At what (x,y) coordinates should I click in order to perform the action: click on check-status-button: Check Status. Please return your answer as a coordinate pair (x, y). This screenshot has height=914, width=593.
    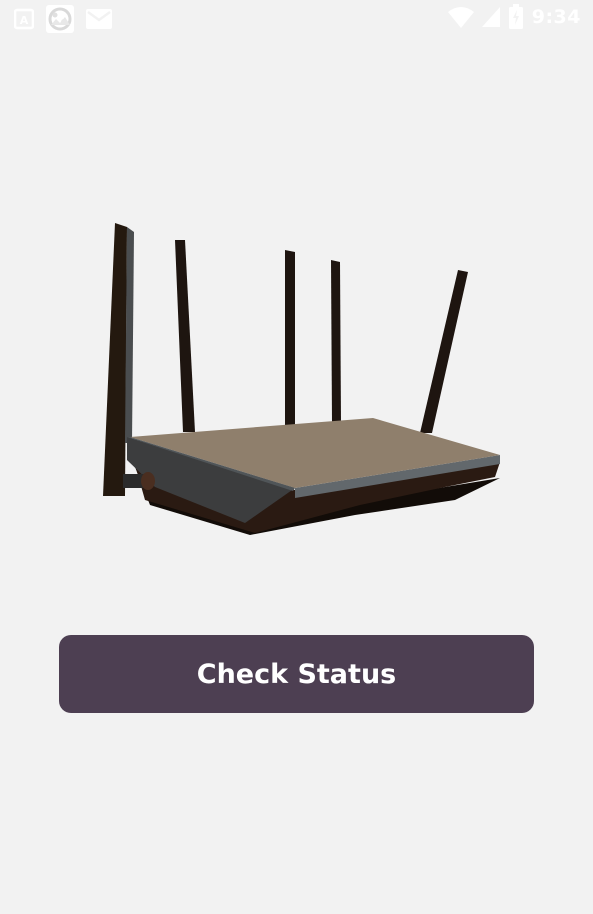
    Looking at the image, I should click on (296, 674).